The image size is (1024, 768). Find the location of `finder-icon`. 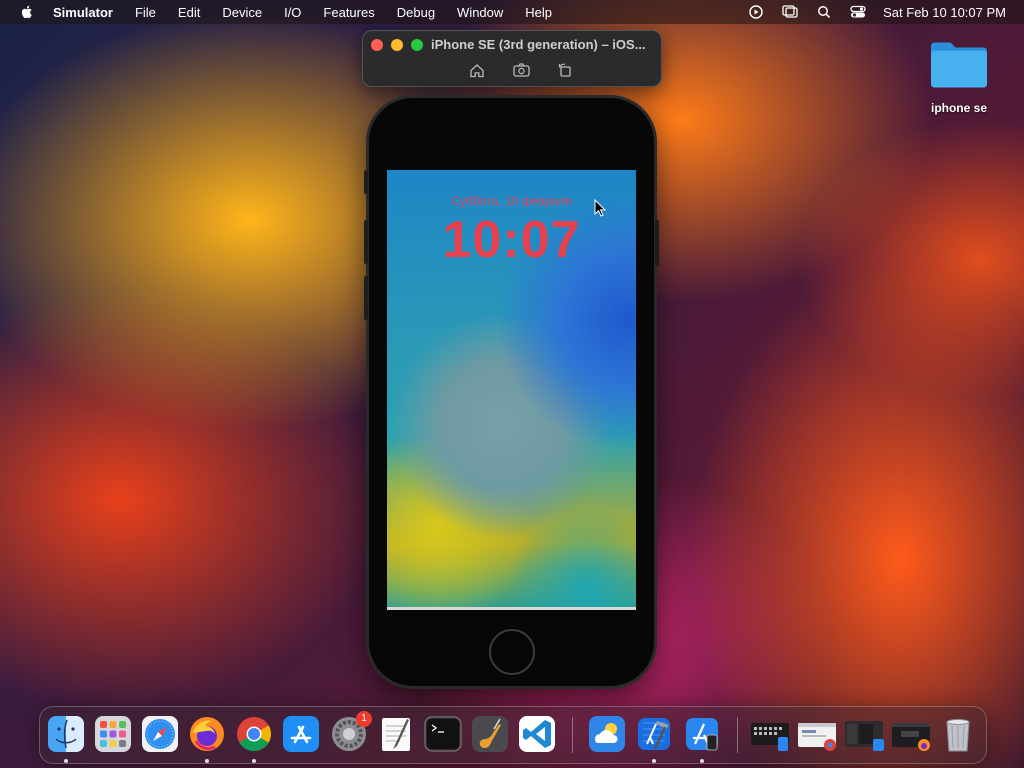

finder-icon is located at coordinates (66, 734).